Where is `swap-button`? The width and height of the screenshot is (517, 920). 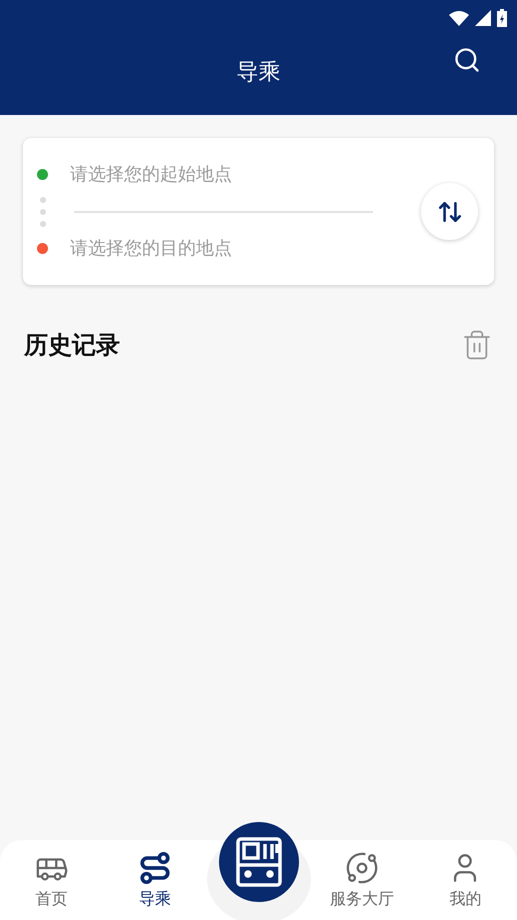 swap-button is located at coordinates (449, 211).